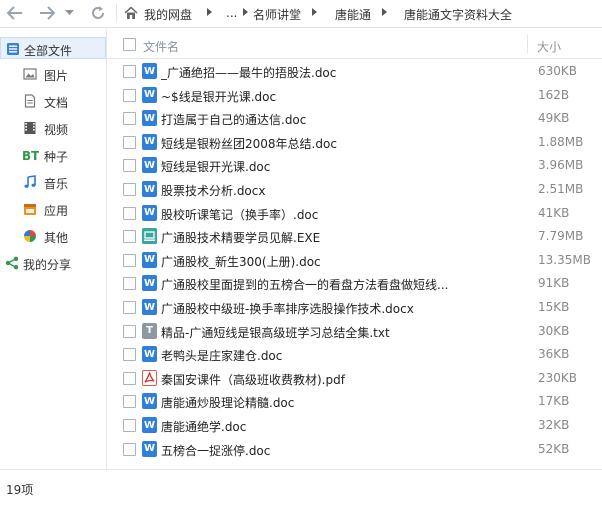 The width and height of the screenshot is (602, 507). I want to click on sidebar-item-documents: 文档, so click(53, 101).